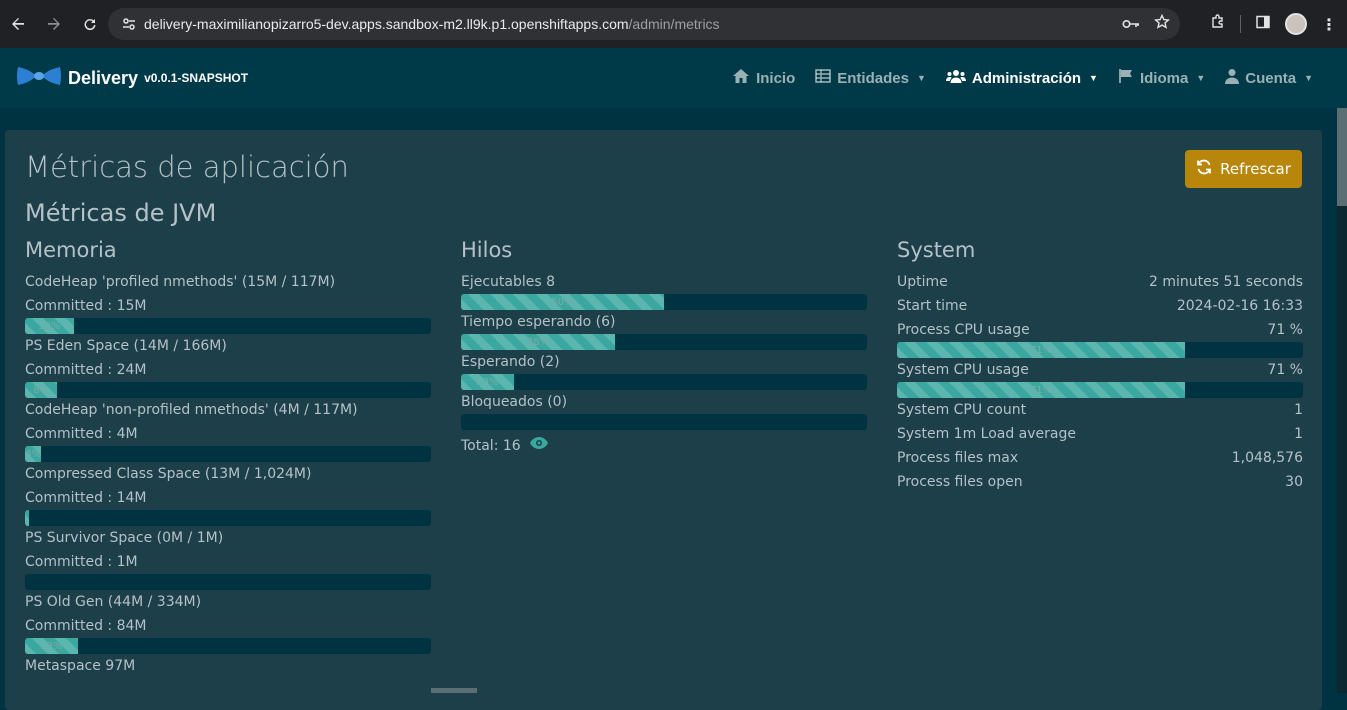 This screenshot has height=710, width=1347. I want to click on memory-item-committed: Committed : 15M, so click(86, 306).